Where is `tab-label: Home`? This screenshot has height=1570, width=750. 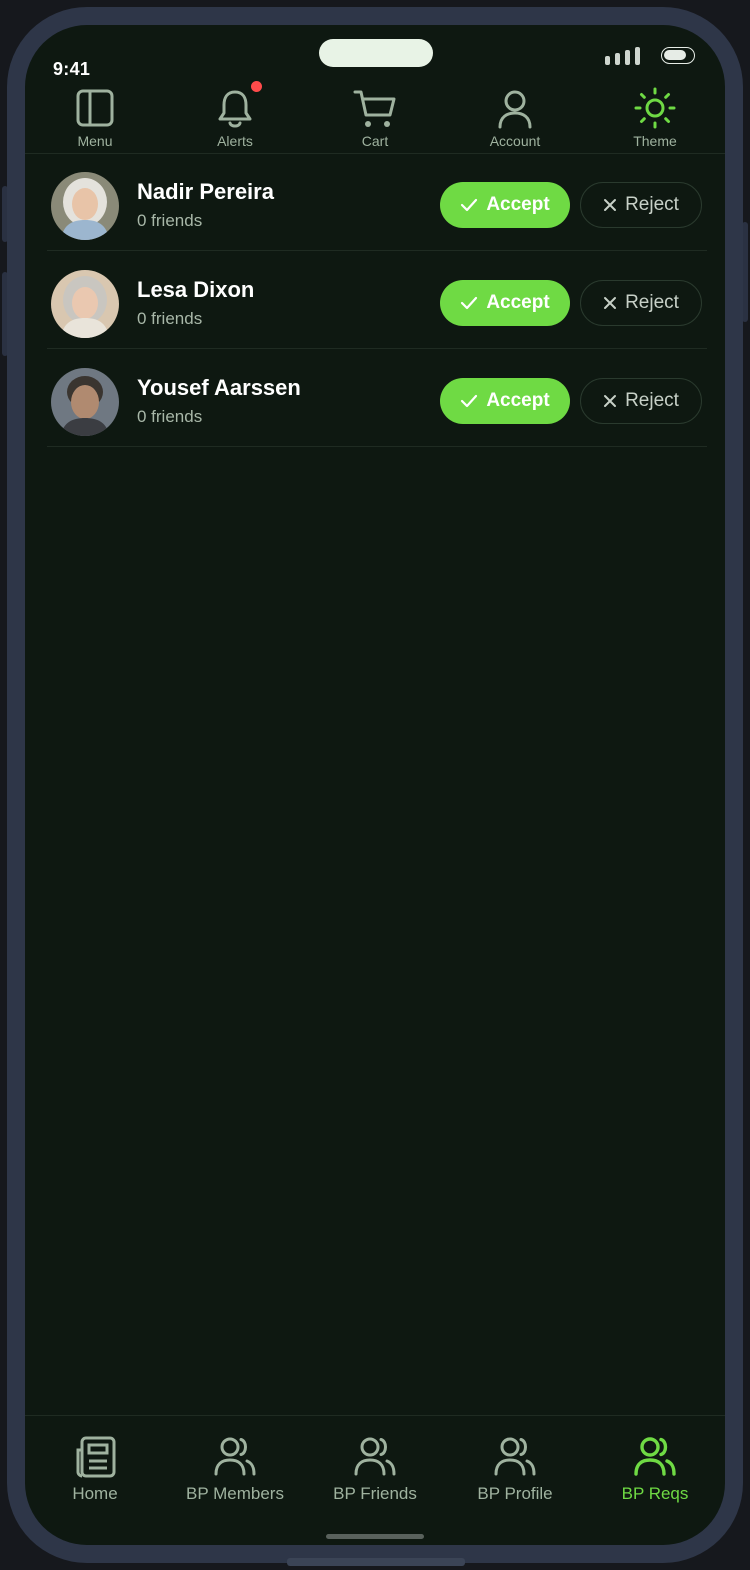 tab-label: Home is located at coordinates (95, 1493).